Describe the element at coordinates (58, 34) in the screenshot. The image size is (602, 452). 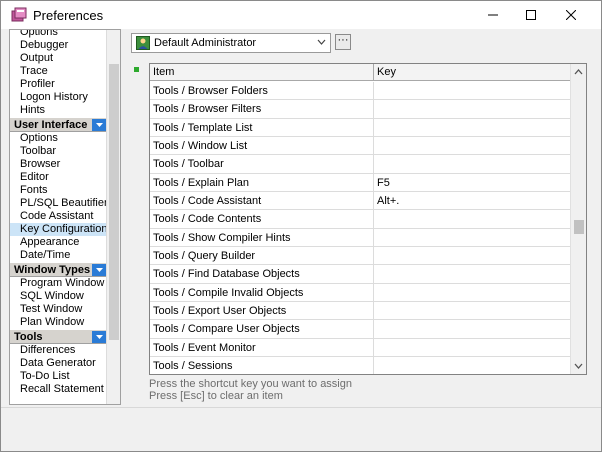
I see `sidebar-item-options: Options` at that location.